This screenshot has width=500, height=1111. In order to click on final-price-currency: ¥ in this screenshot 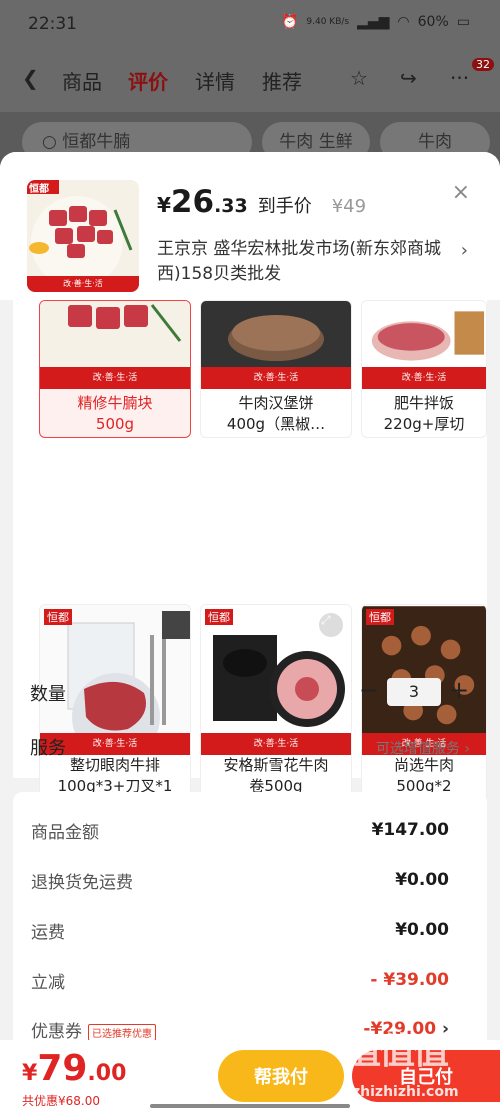, I will do `click(30, 1073)`.